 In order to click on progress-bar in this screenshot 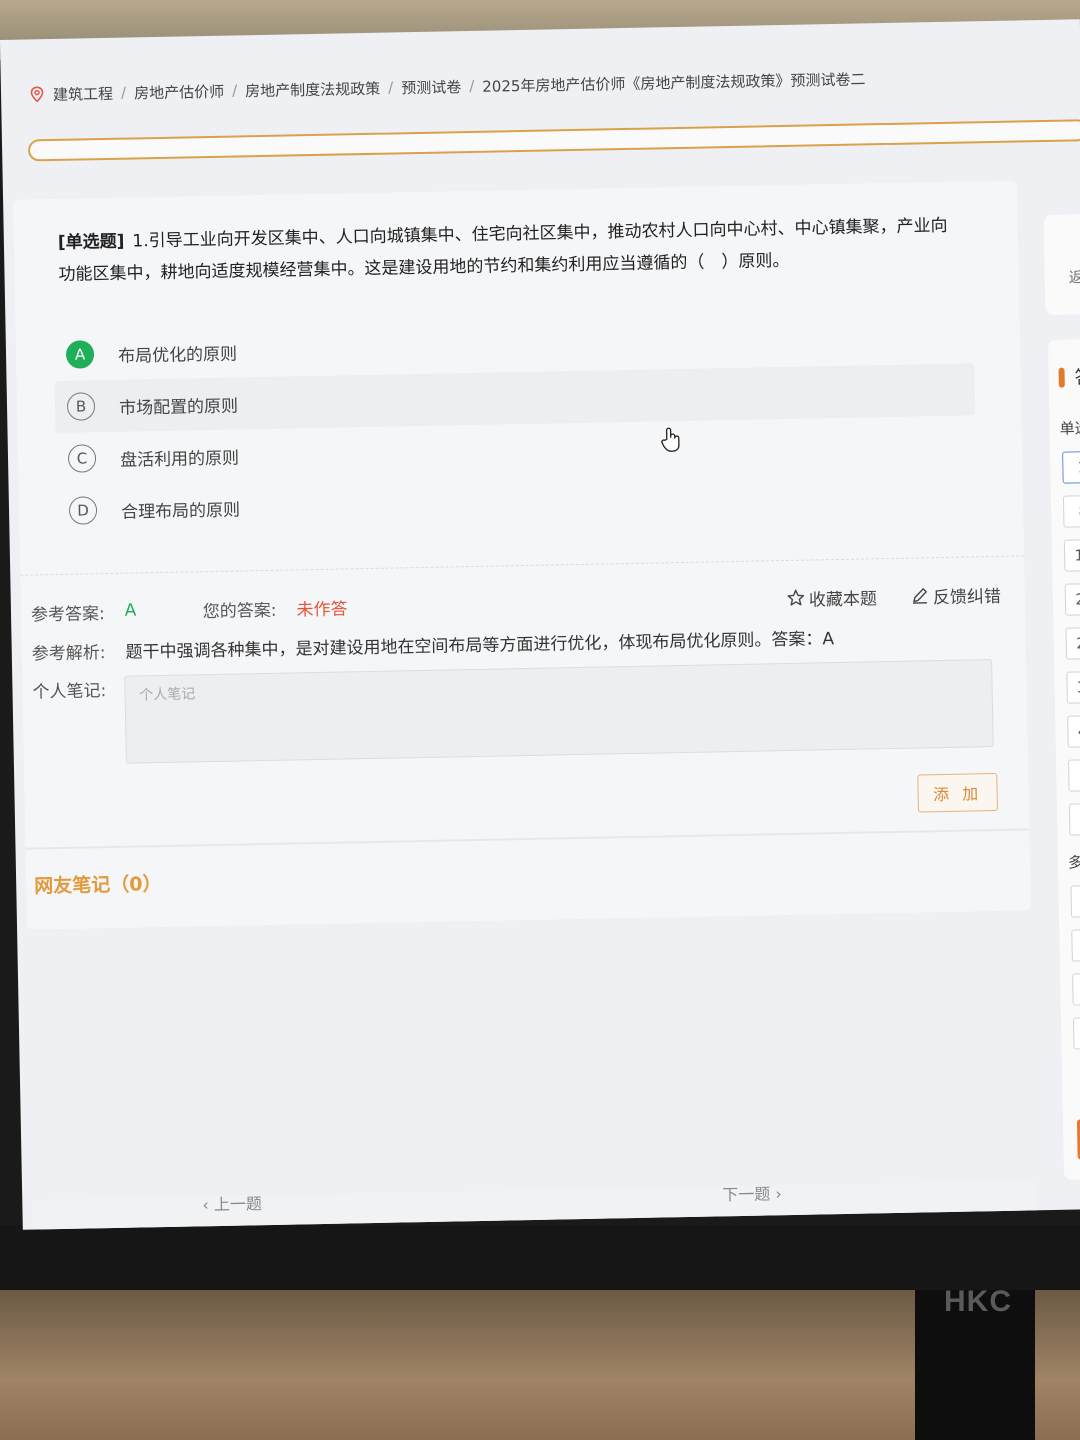, I will do `click(553, 140)`.